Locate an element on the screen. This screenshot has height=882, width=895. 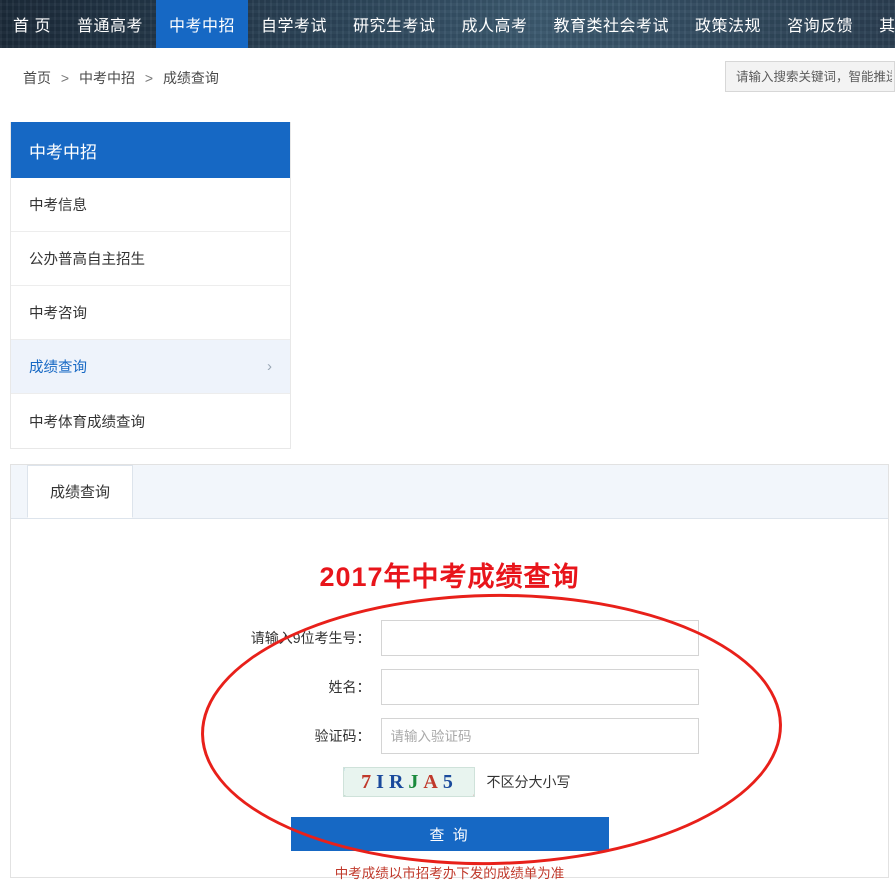
captcha-char: R is located at coordinates (397, 781).